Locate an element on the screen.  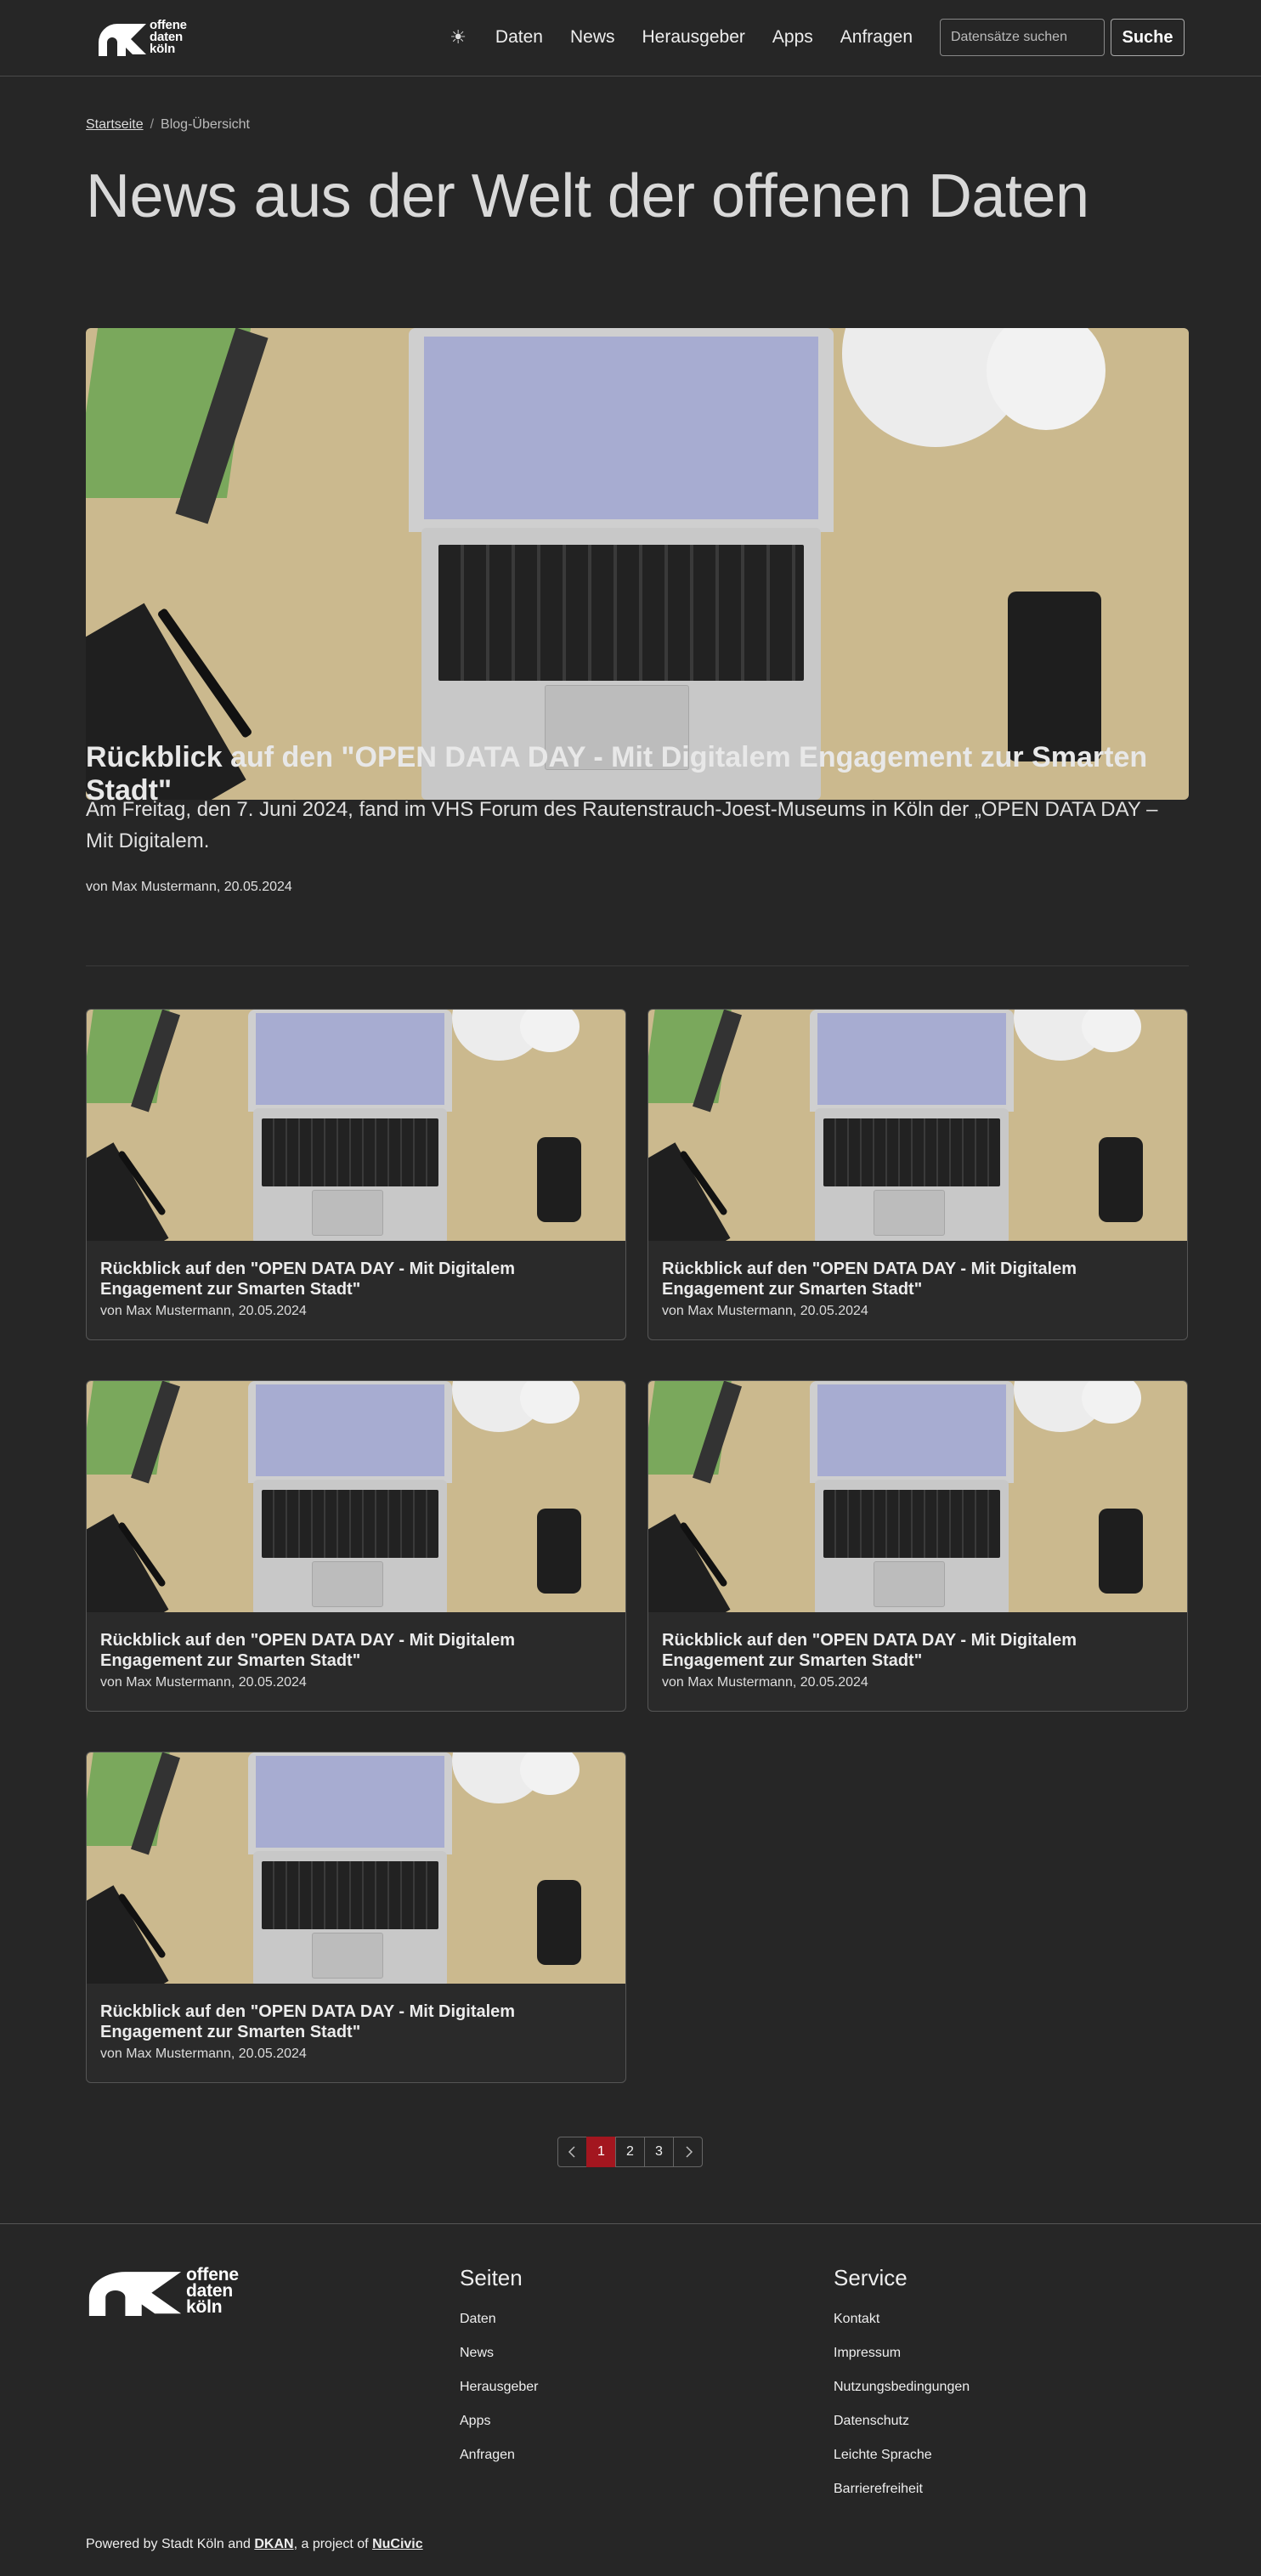
footer-link-barrierefreiheit: Barrierefreiheit is located at coordinates (902, 2489).